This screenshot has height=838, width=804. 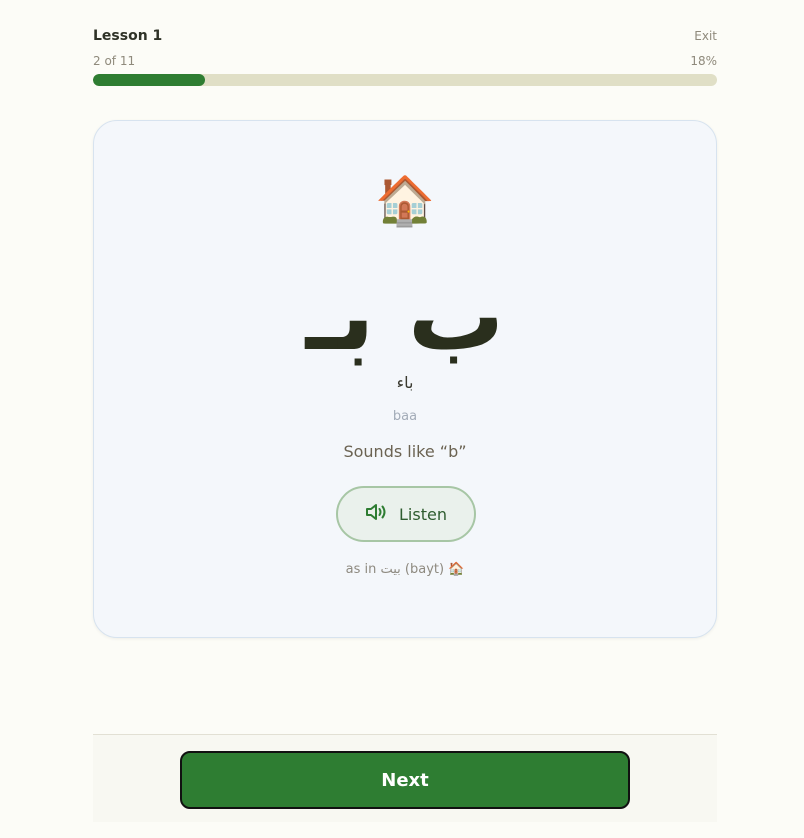 I want to click on exit-button: Exit, so click(x=705, y=36).